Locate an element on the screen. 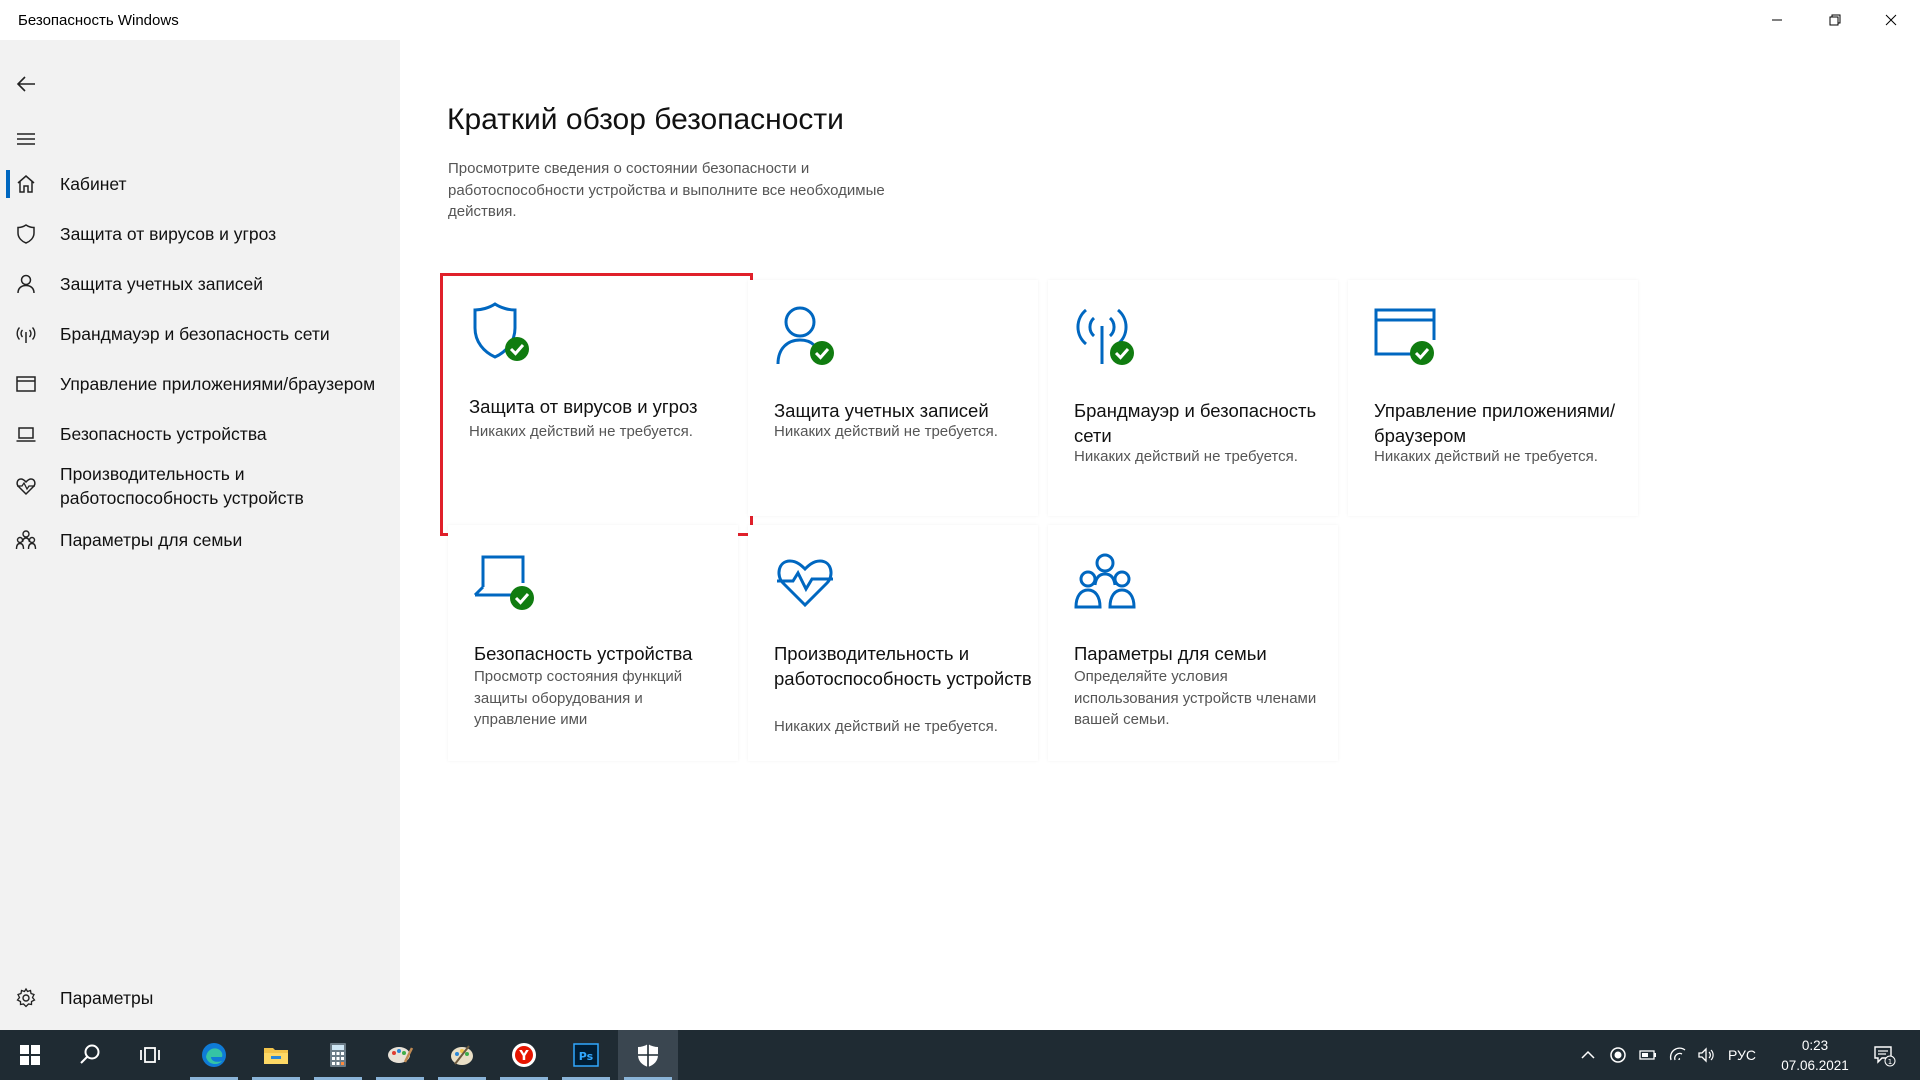 This screenshot has width=1920, height=1080. taskbar-calculator is located at coordinates (338, 1055).